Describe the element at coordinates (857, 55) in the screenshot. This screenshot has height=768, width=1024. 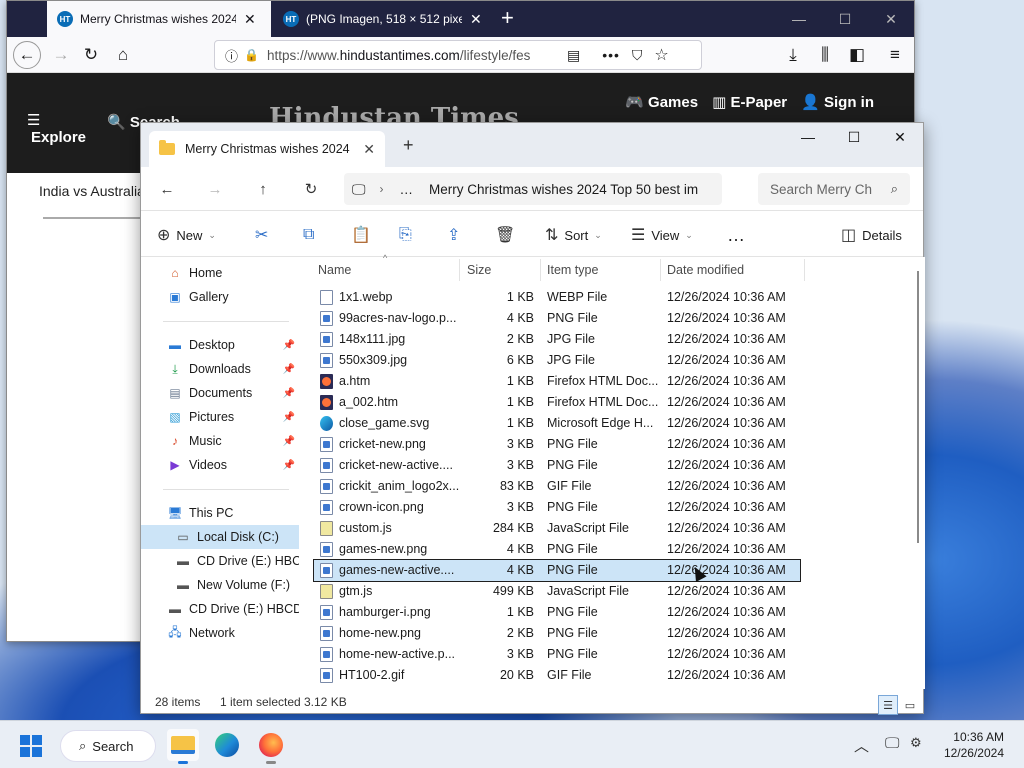
I see `sidebar-icon: ◧` at that location.